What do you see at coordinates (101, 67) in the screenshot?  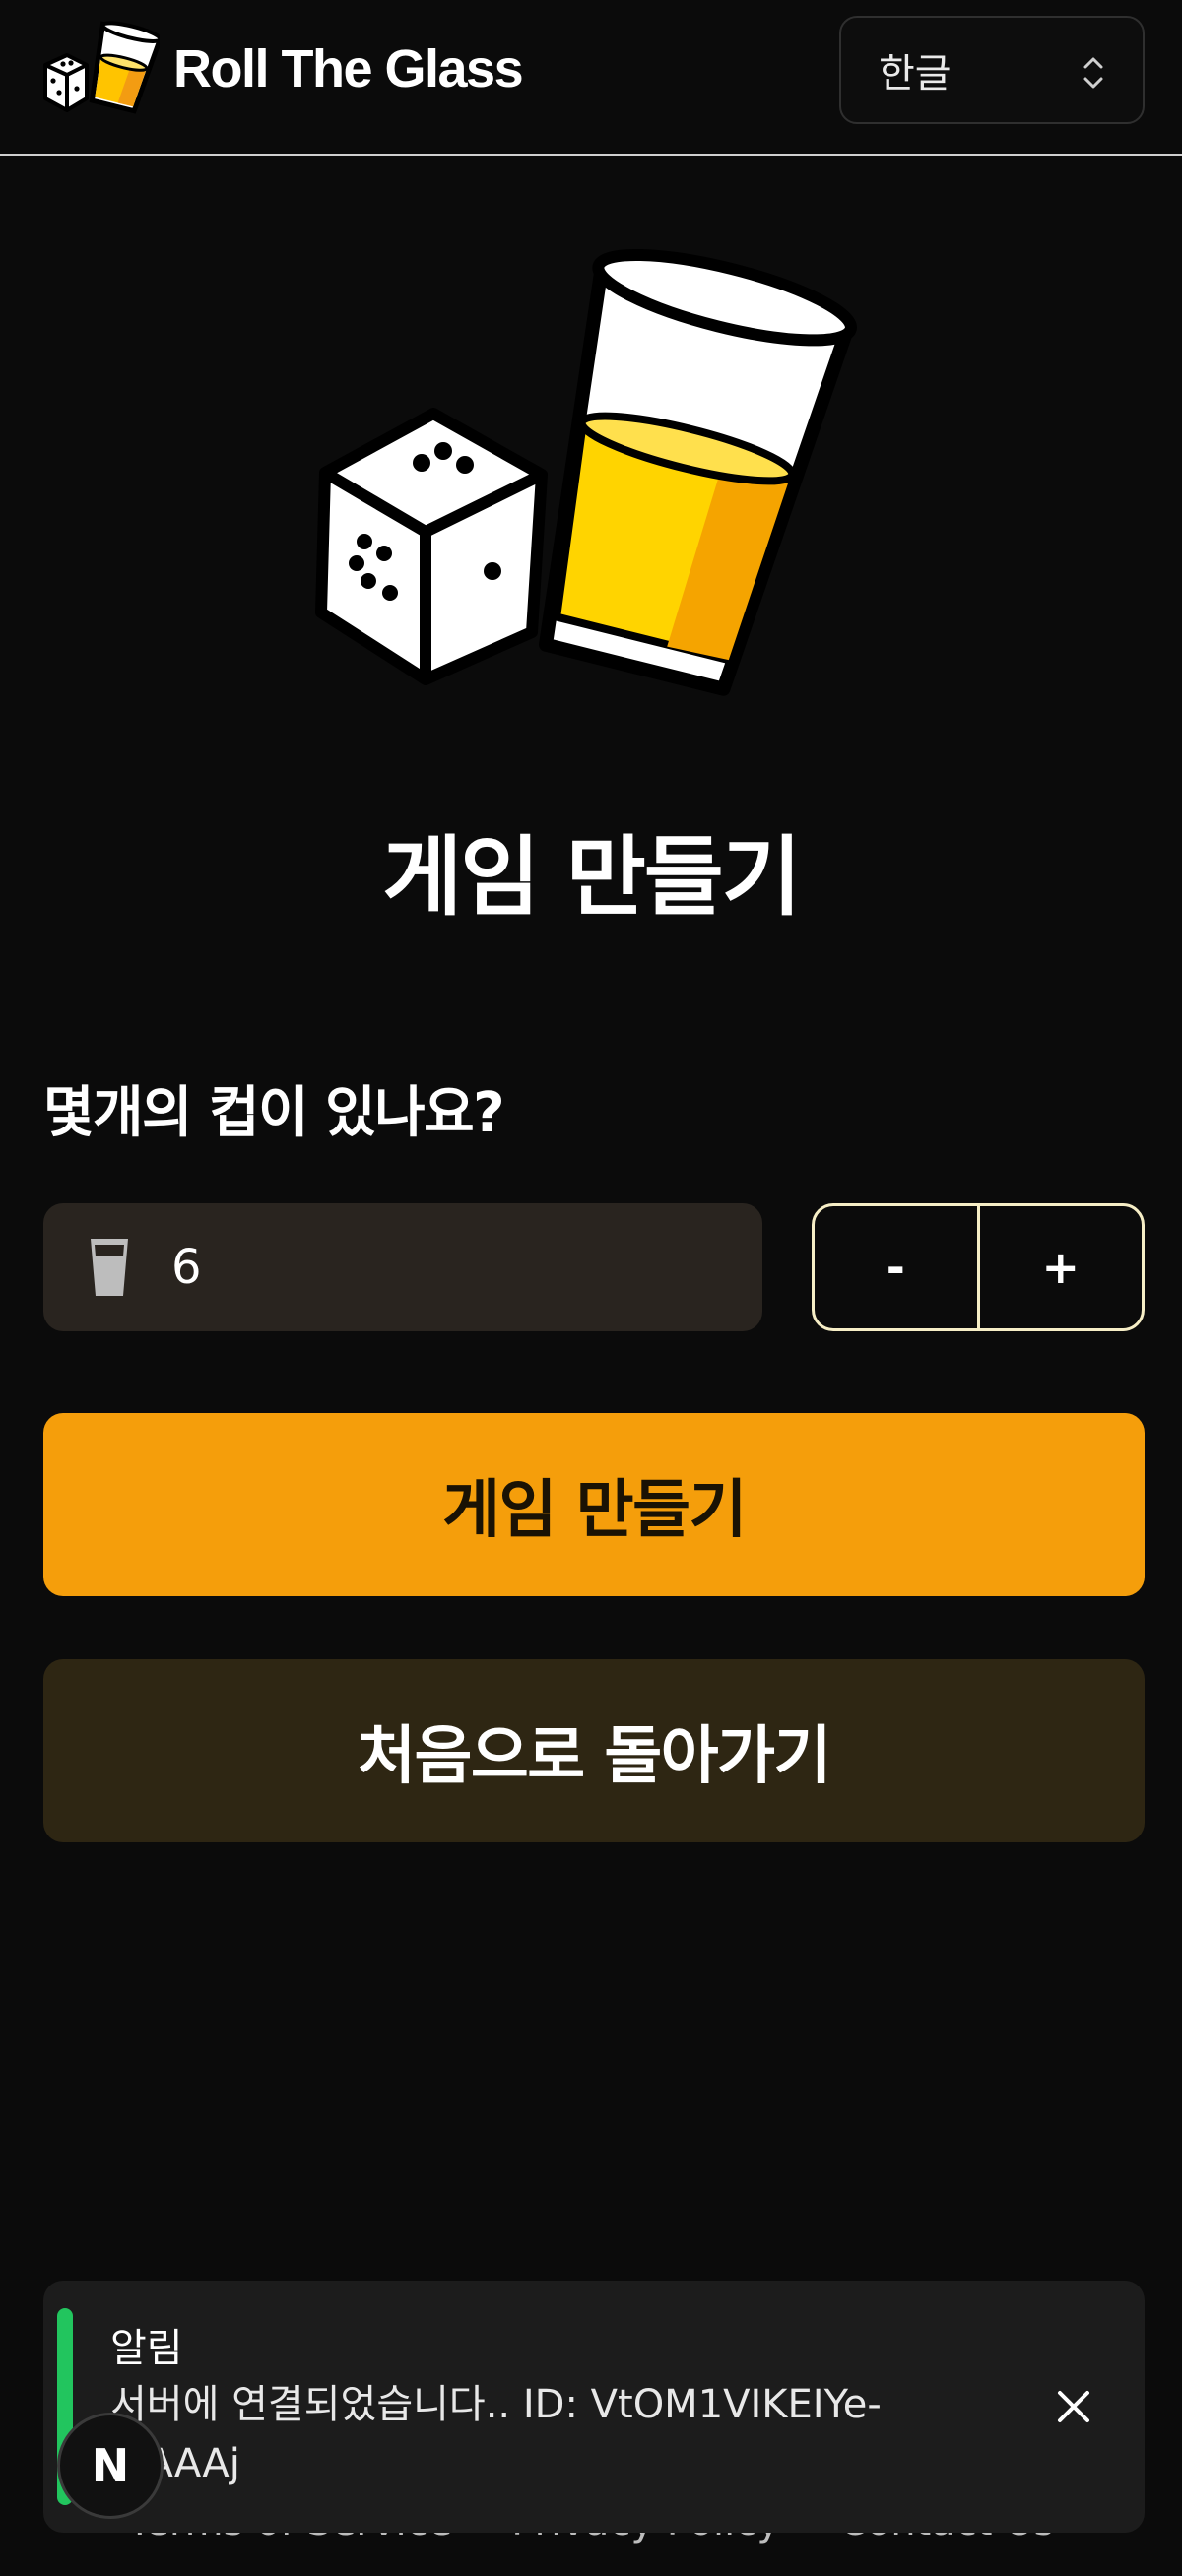 I see `dice-glass-logo-icon` at bounding box center [101, 67].